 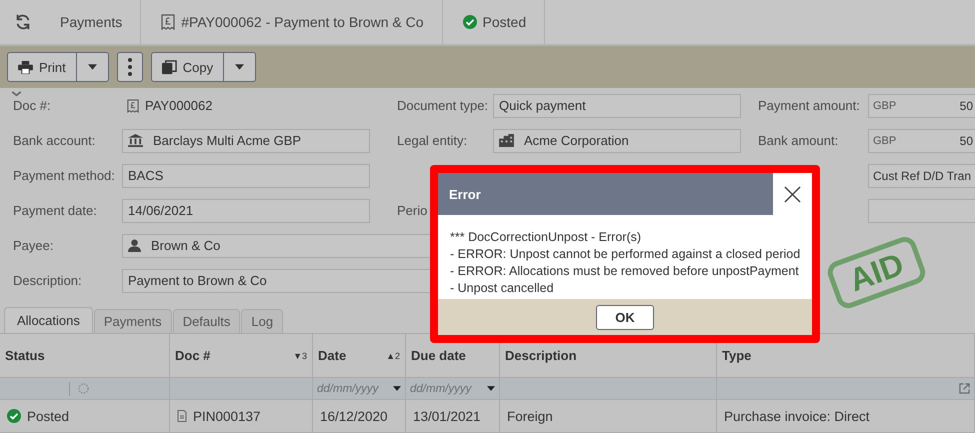 What do you see at coordinates (85, 416) in the screenshot?
I see `table-cell: Posted` at bounding box center [85, 416].